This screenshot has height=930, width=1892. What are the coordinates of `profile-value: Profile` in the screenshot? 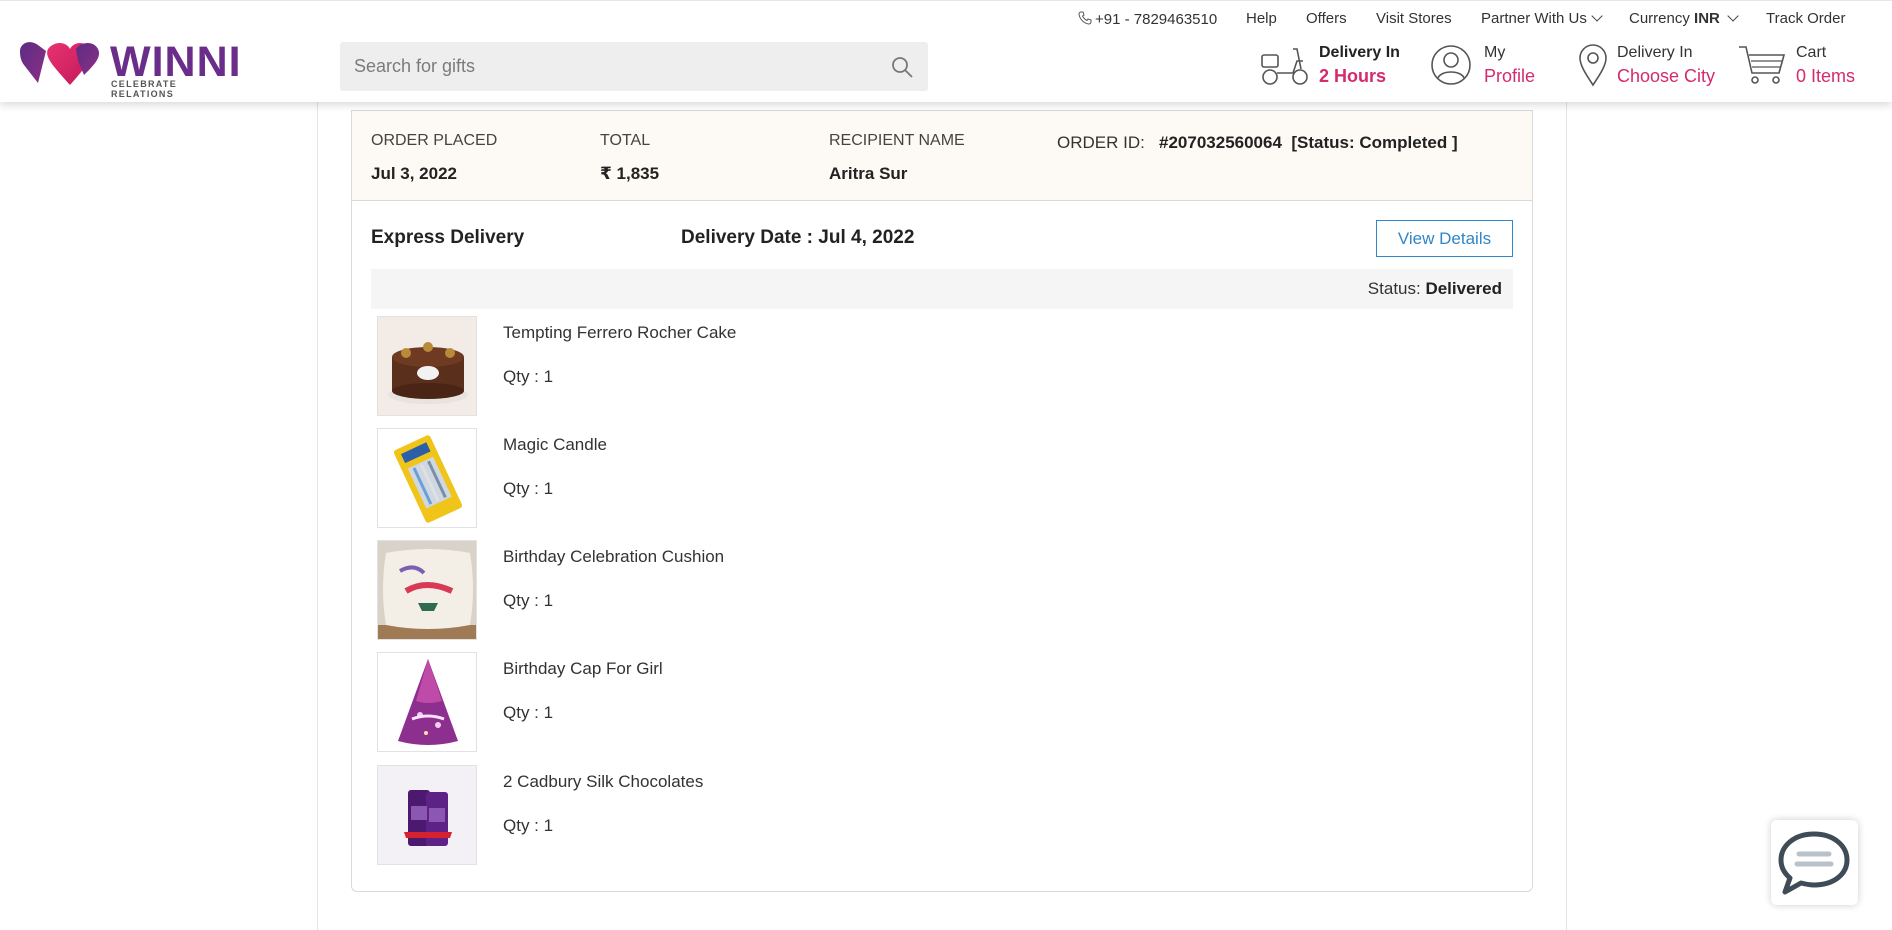 It's located at (1510, 76).